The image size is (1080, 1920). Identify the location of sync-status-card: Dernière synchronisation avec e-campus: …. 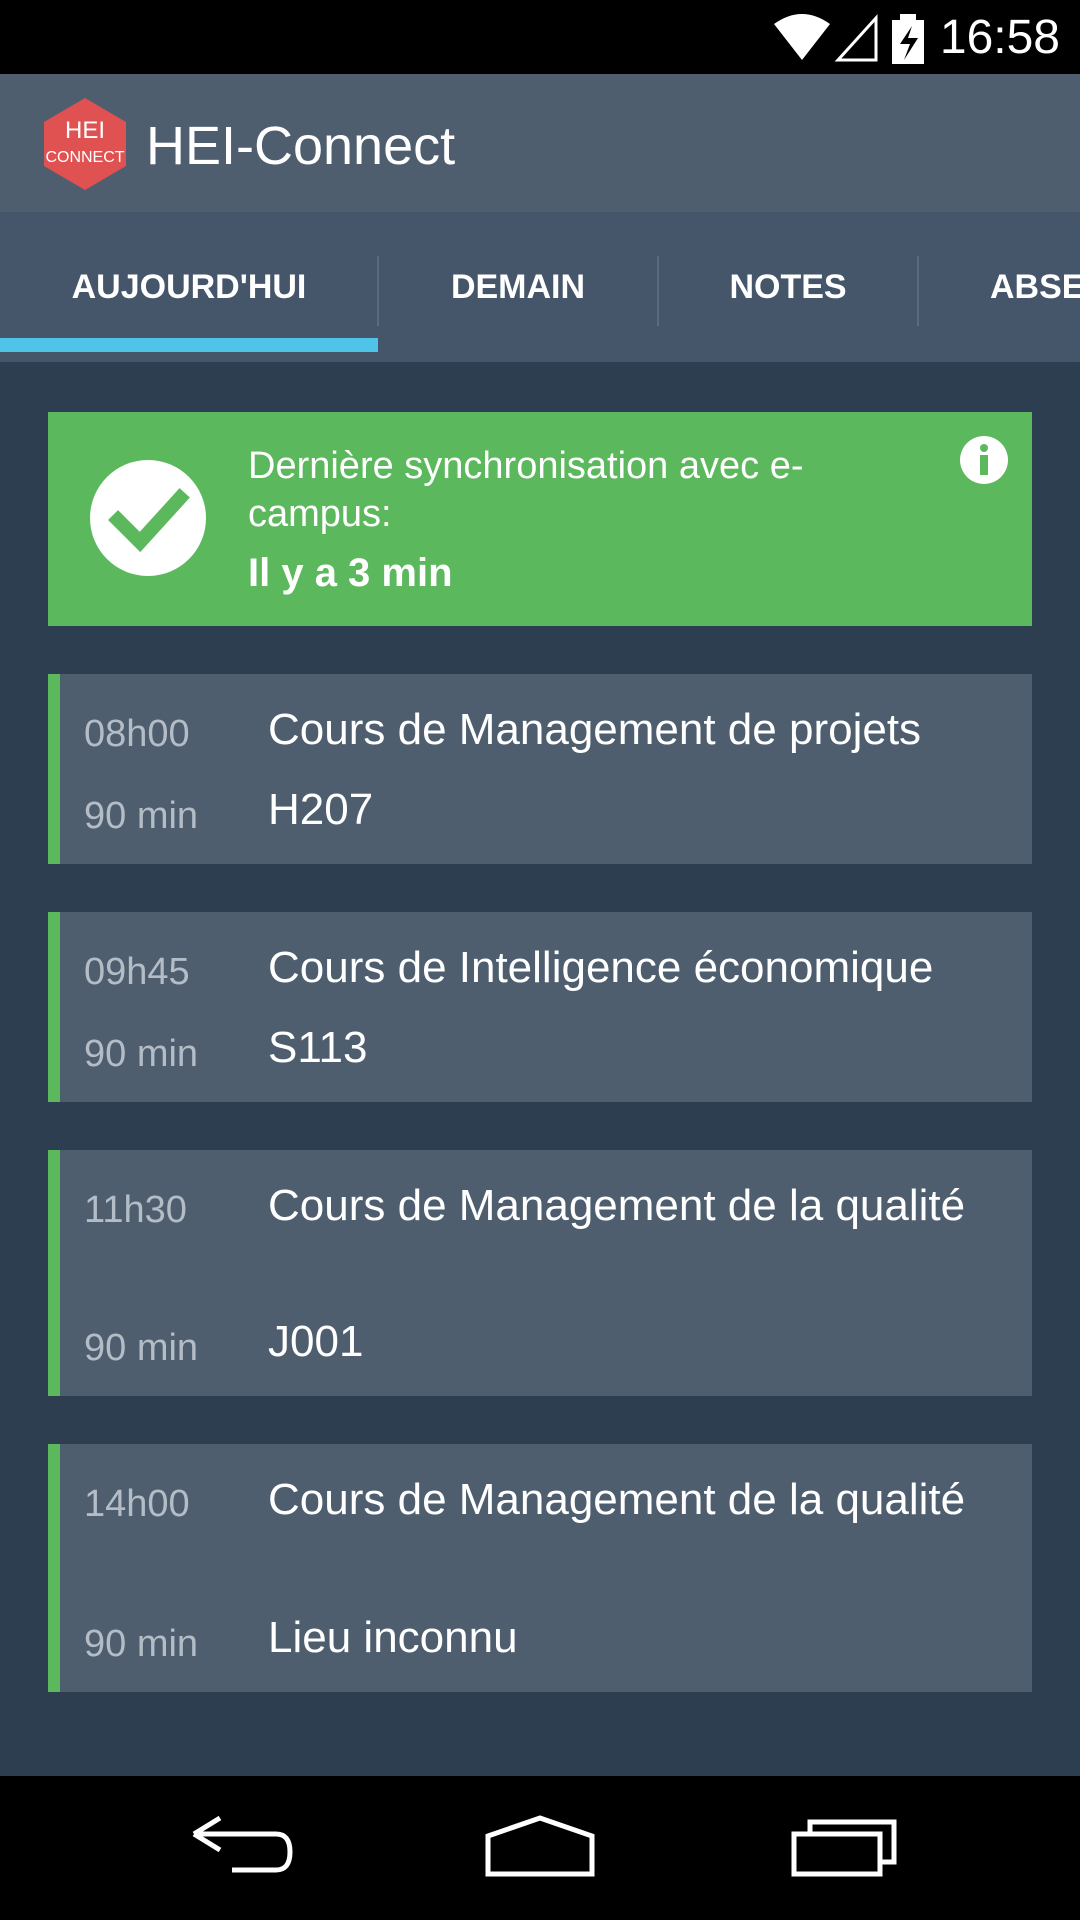
(540, 519).